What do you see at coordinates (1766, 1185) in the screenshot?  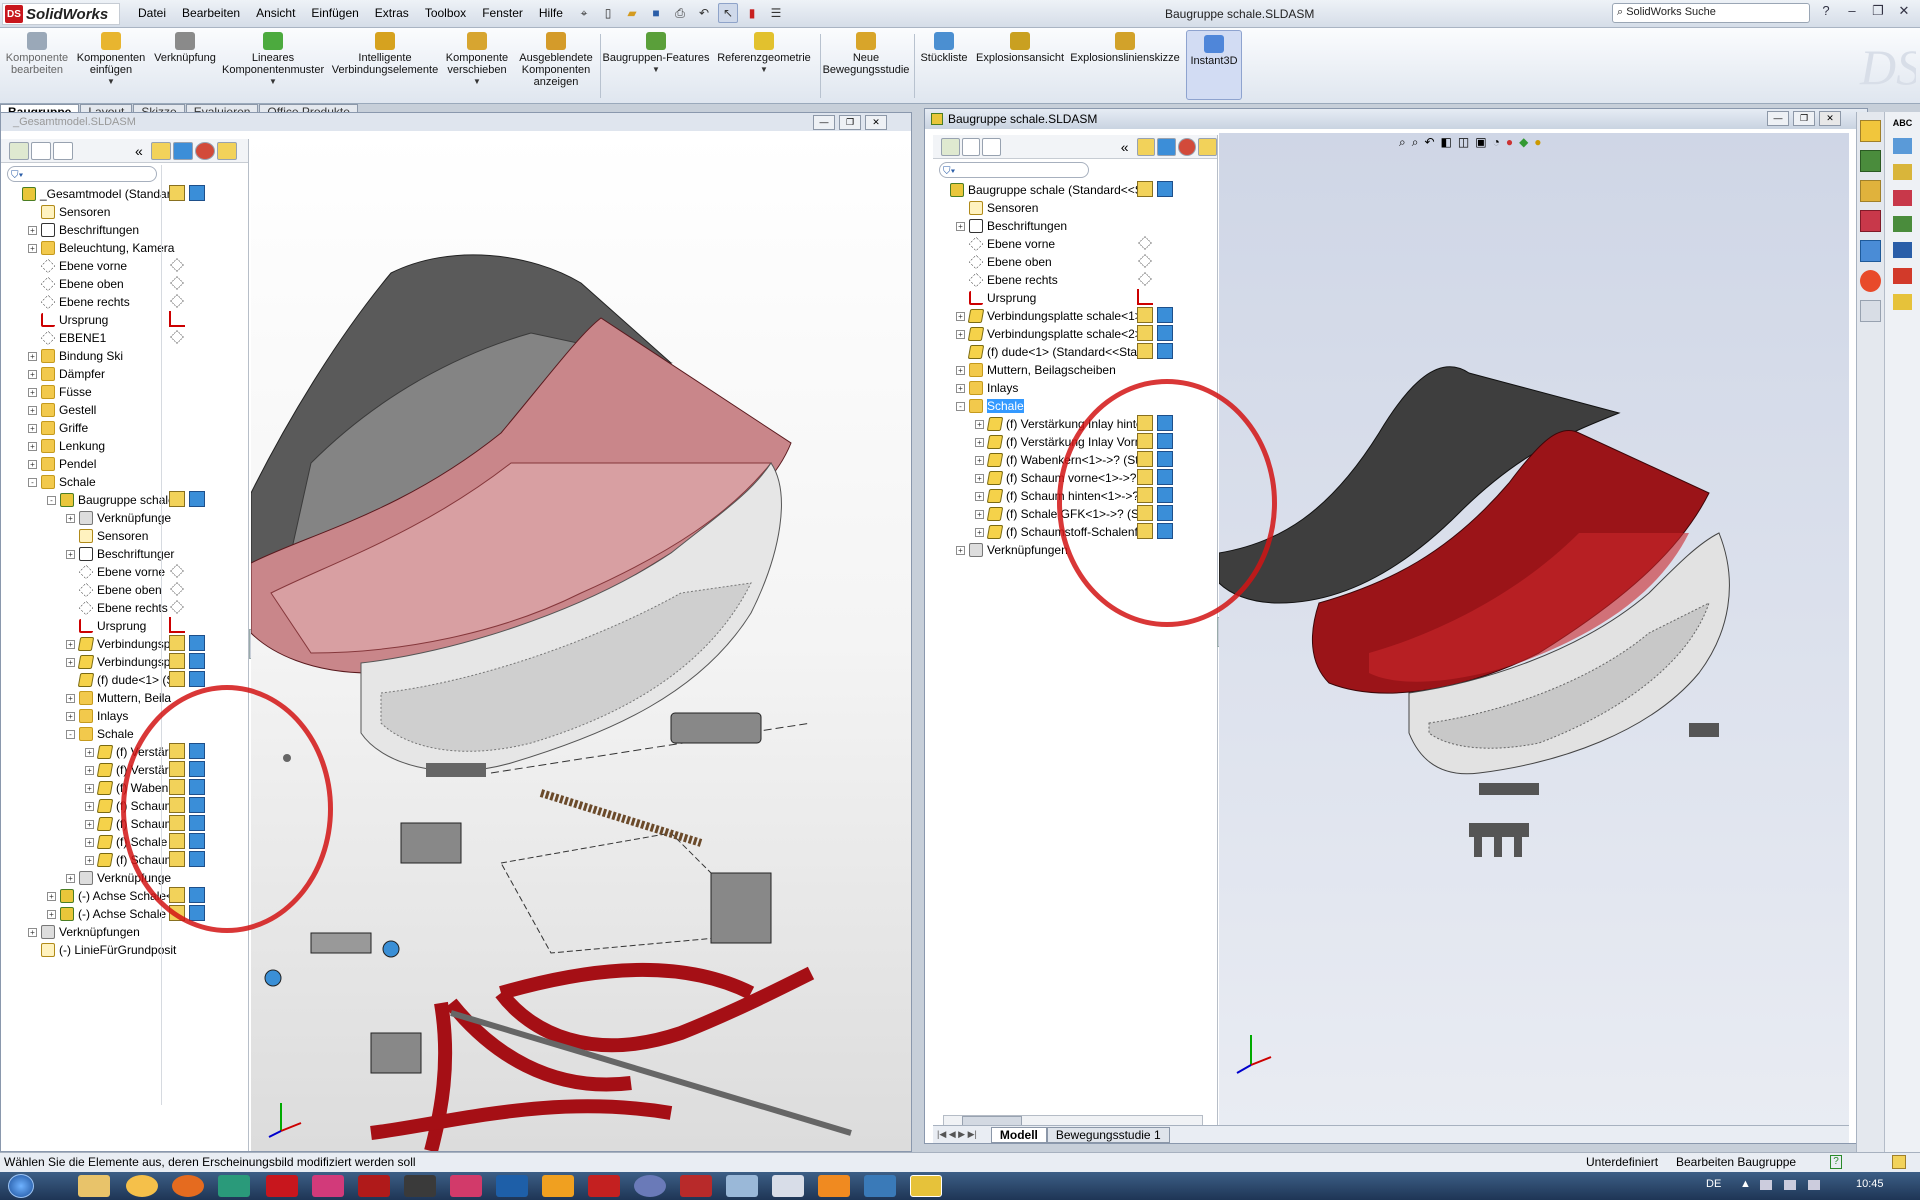 I see `tray-icon` at bounding box center [1766, 1185].